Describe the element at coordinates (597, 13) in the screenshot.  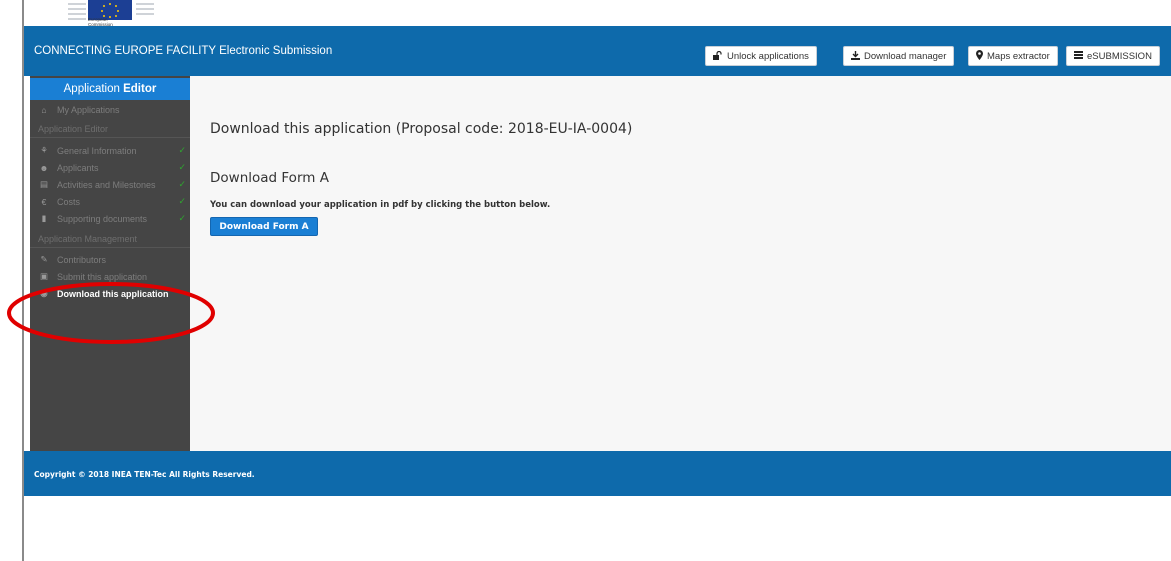
I see `logo-strip: European Commission` at that location.